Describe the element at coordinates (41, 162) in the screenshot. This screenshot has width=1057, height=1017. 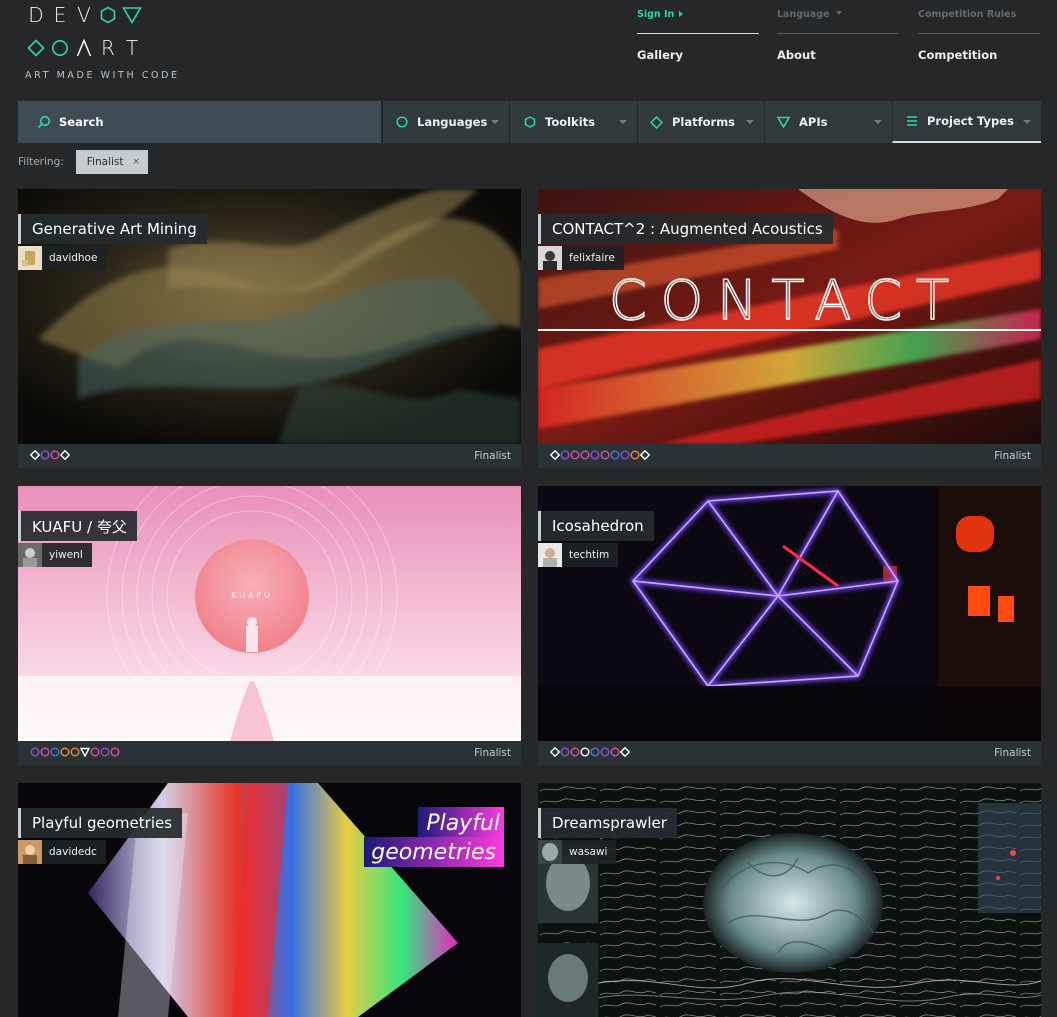
I see `filtering-label: Filtering:` at that location.